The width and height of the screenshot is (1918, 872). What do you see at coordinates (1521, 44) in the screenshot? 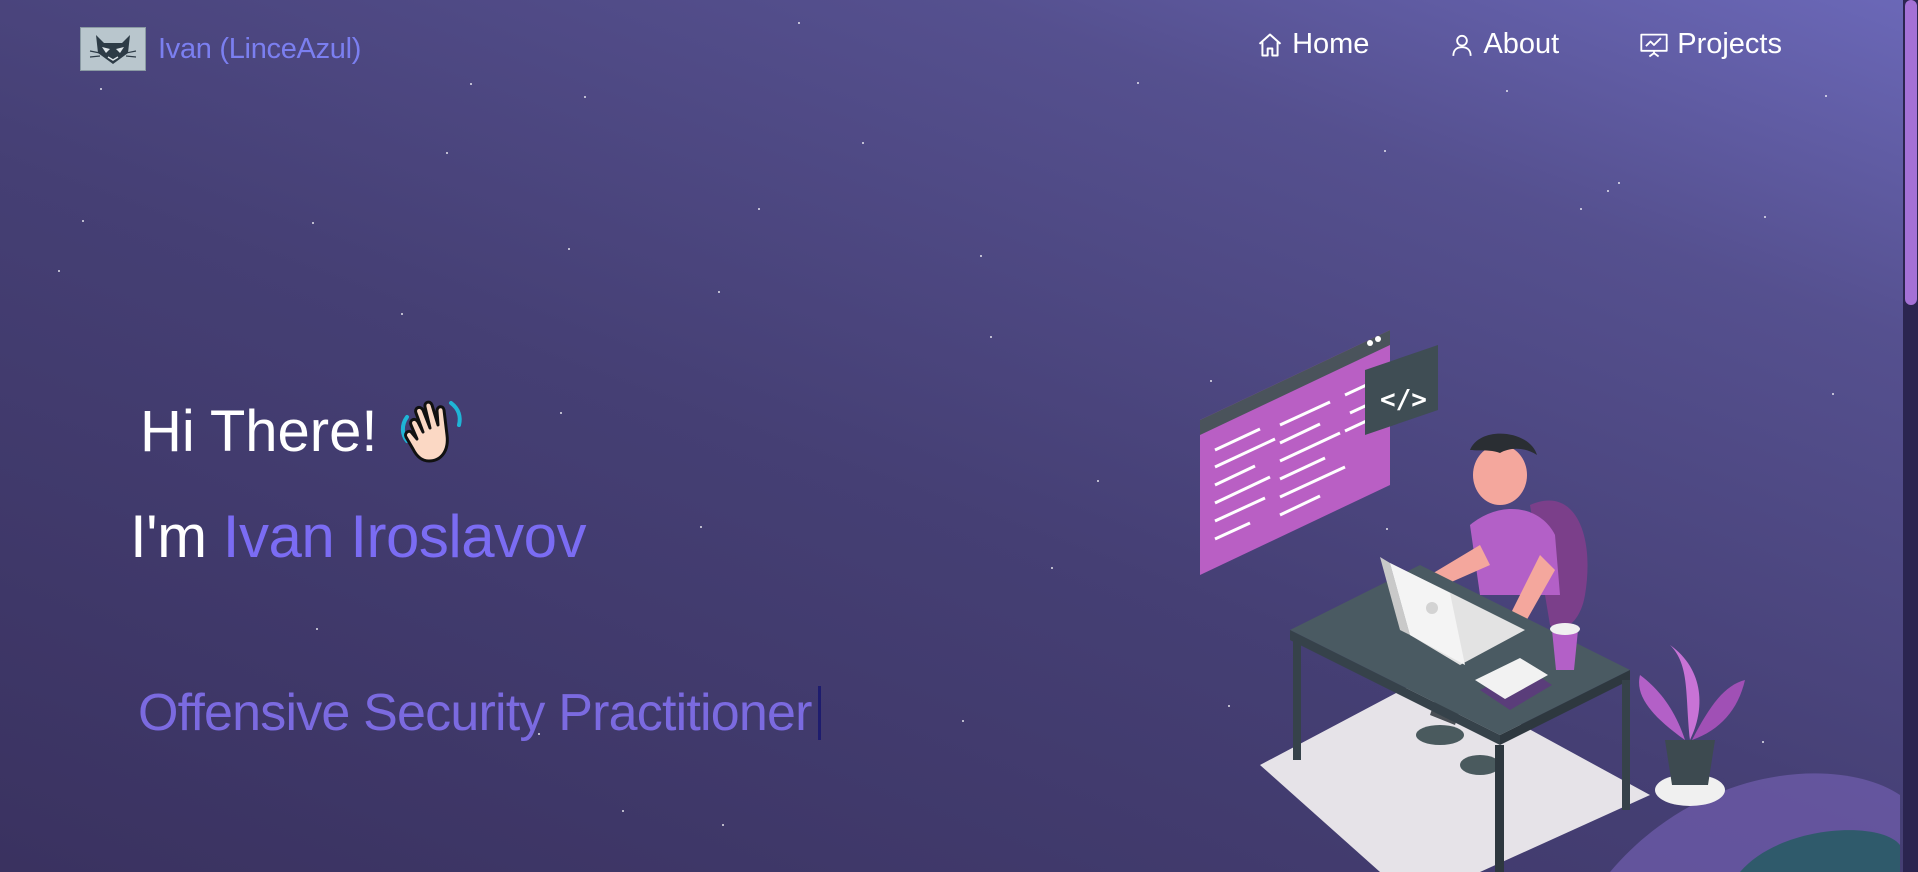
I see `nav-item-label: About` at bounding box center [1521, 44].